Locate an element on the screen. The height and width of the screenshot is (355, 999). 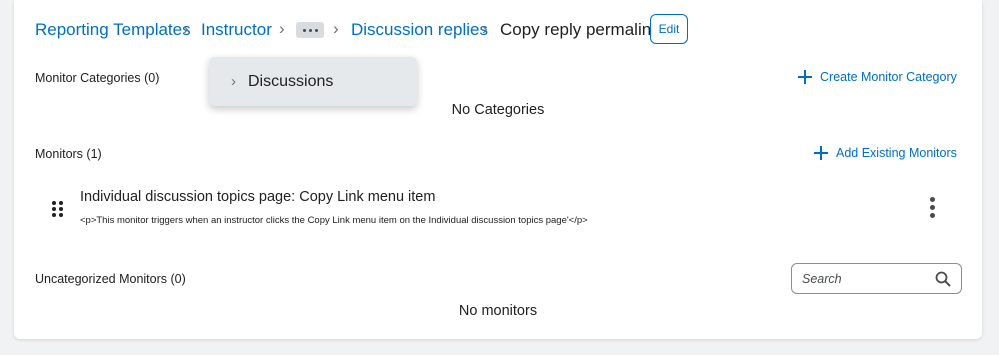
breadcrumb-discussion-replies: Discussion replies is located at coordinates (419, 30).